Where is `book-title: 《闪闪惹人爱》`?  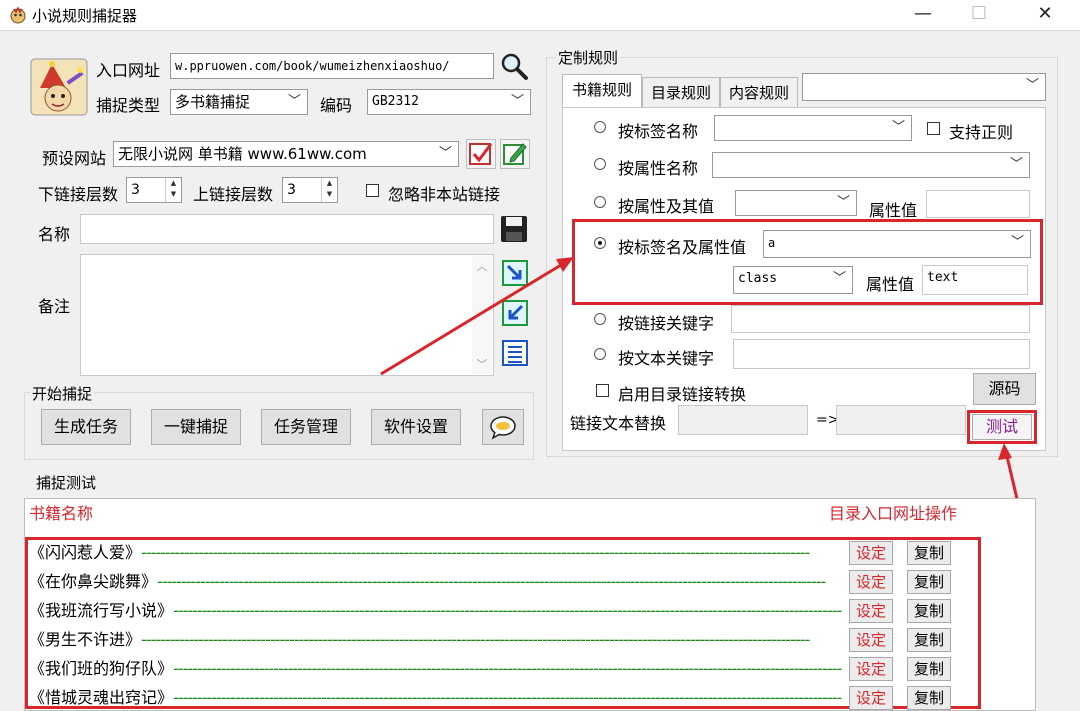
book-title: 《闪闪惹人爱》 is located at coordinates (85, 552).